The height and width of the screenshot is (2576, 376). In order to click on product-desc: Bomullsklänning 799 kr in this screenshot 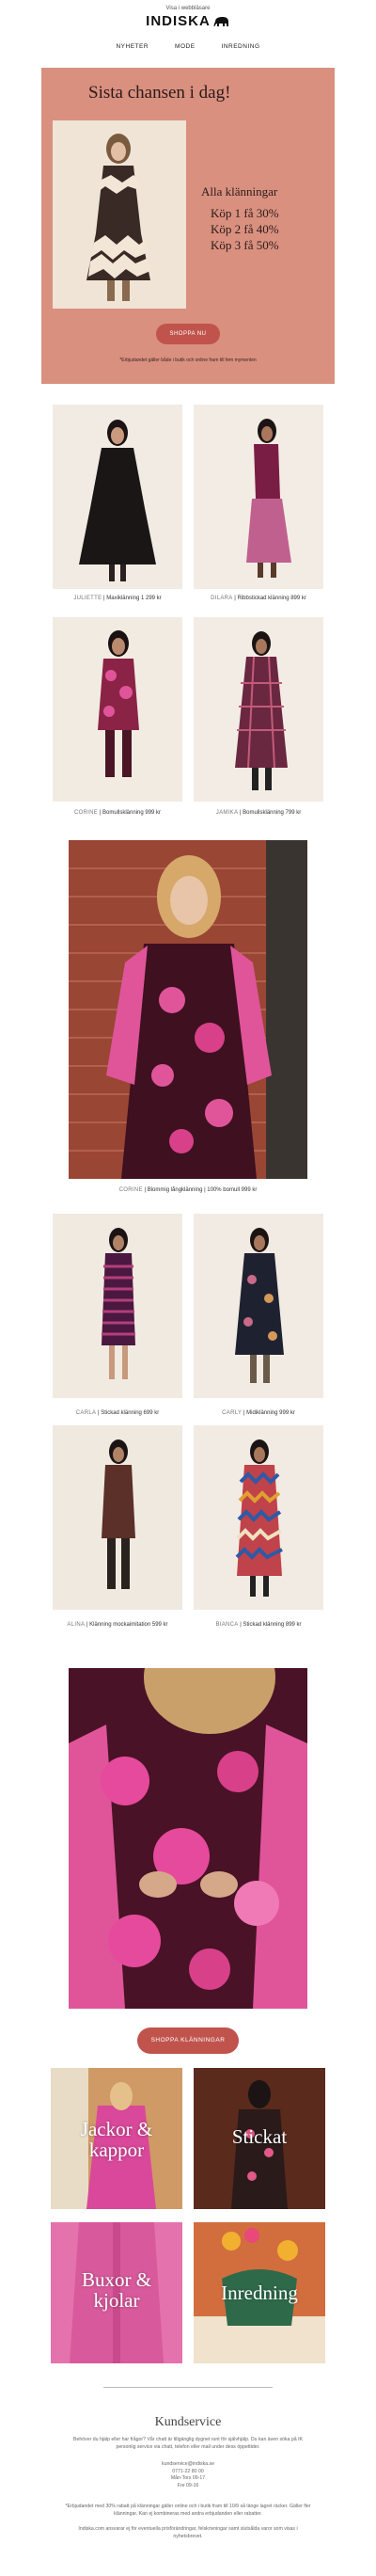, I will do `click(272, 813)`.